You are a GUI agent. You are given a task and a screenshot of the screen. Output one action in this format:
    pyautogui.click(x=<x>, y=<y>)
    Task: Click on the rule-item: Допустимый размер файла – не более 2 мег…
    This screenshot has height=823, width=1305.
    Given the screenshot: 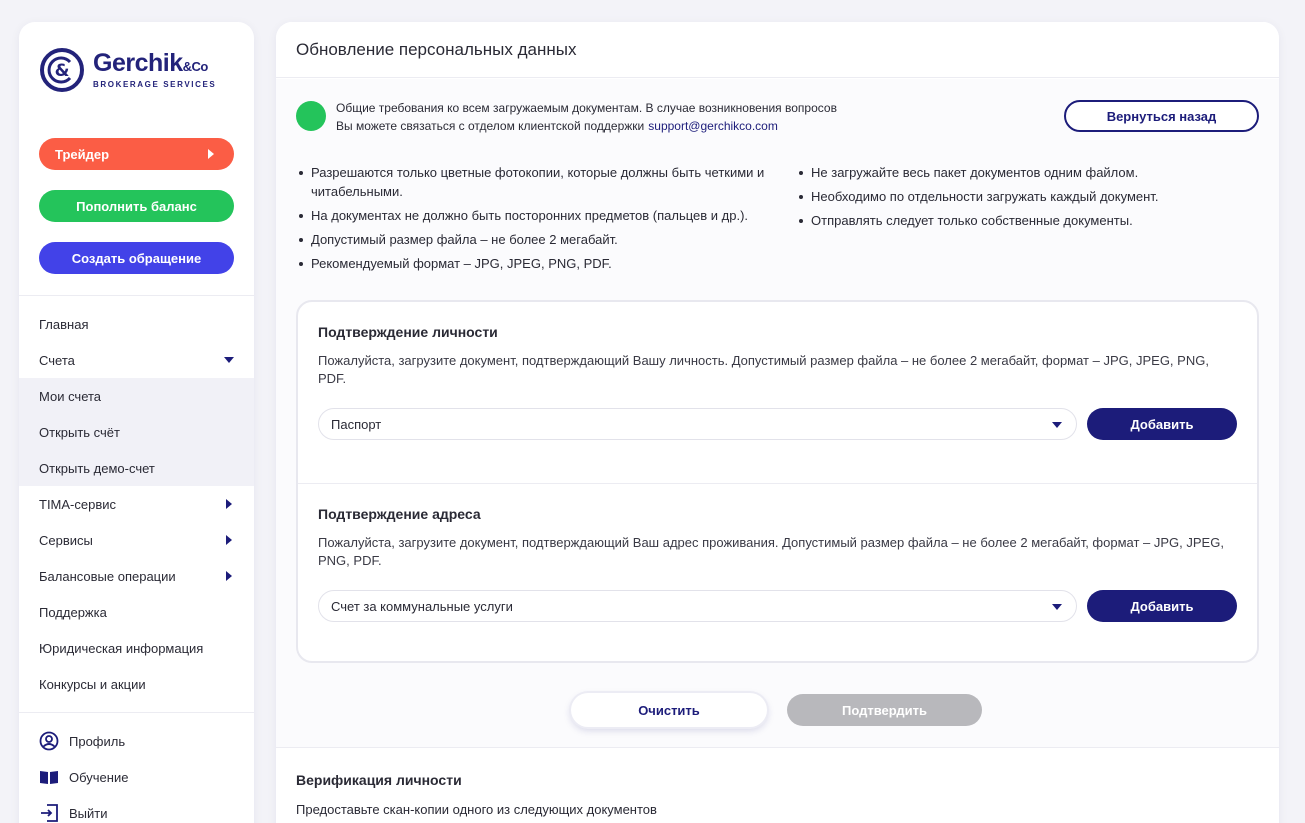 What is the action you would take?
    pyautogui.click(x=532, y=239)
    